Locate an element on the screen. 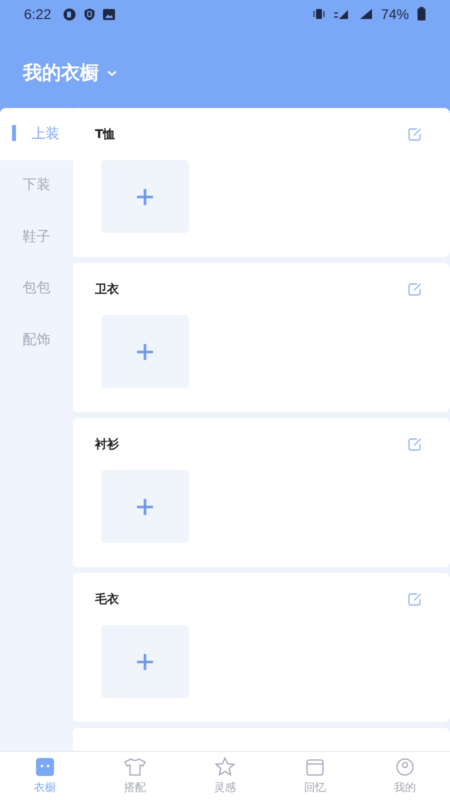  tab-bar-item: 回忆 is located at coordinates (315, 776).